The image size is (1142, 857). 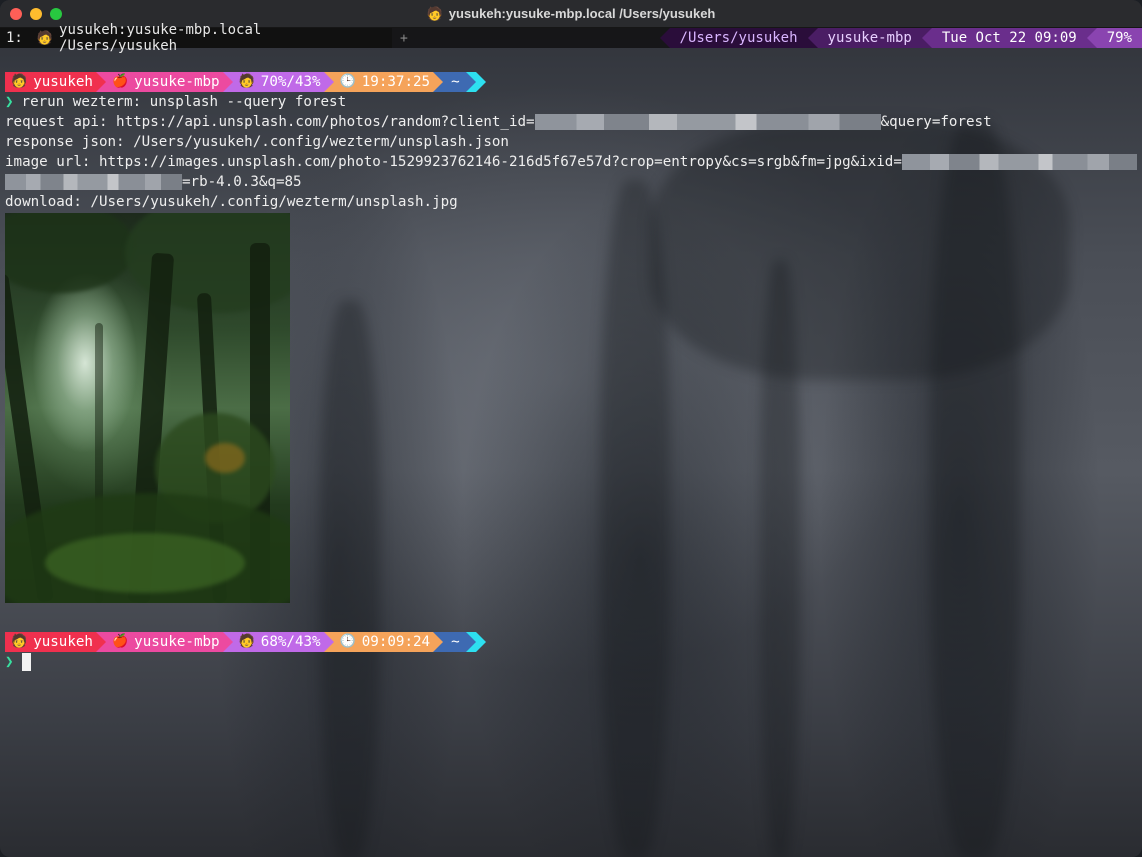 I want to click on status-host: yusuke-mbp, so click(x=869, y=38).